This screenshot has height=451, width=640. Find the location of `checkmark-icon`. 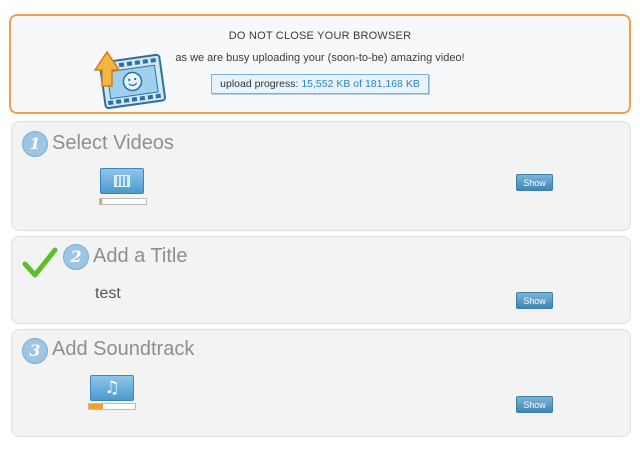

checkmark-icon is located at coordinates (40, 262).